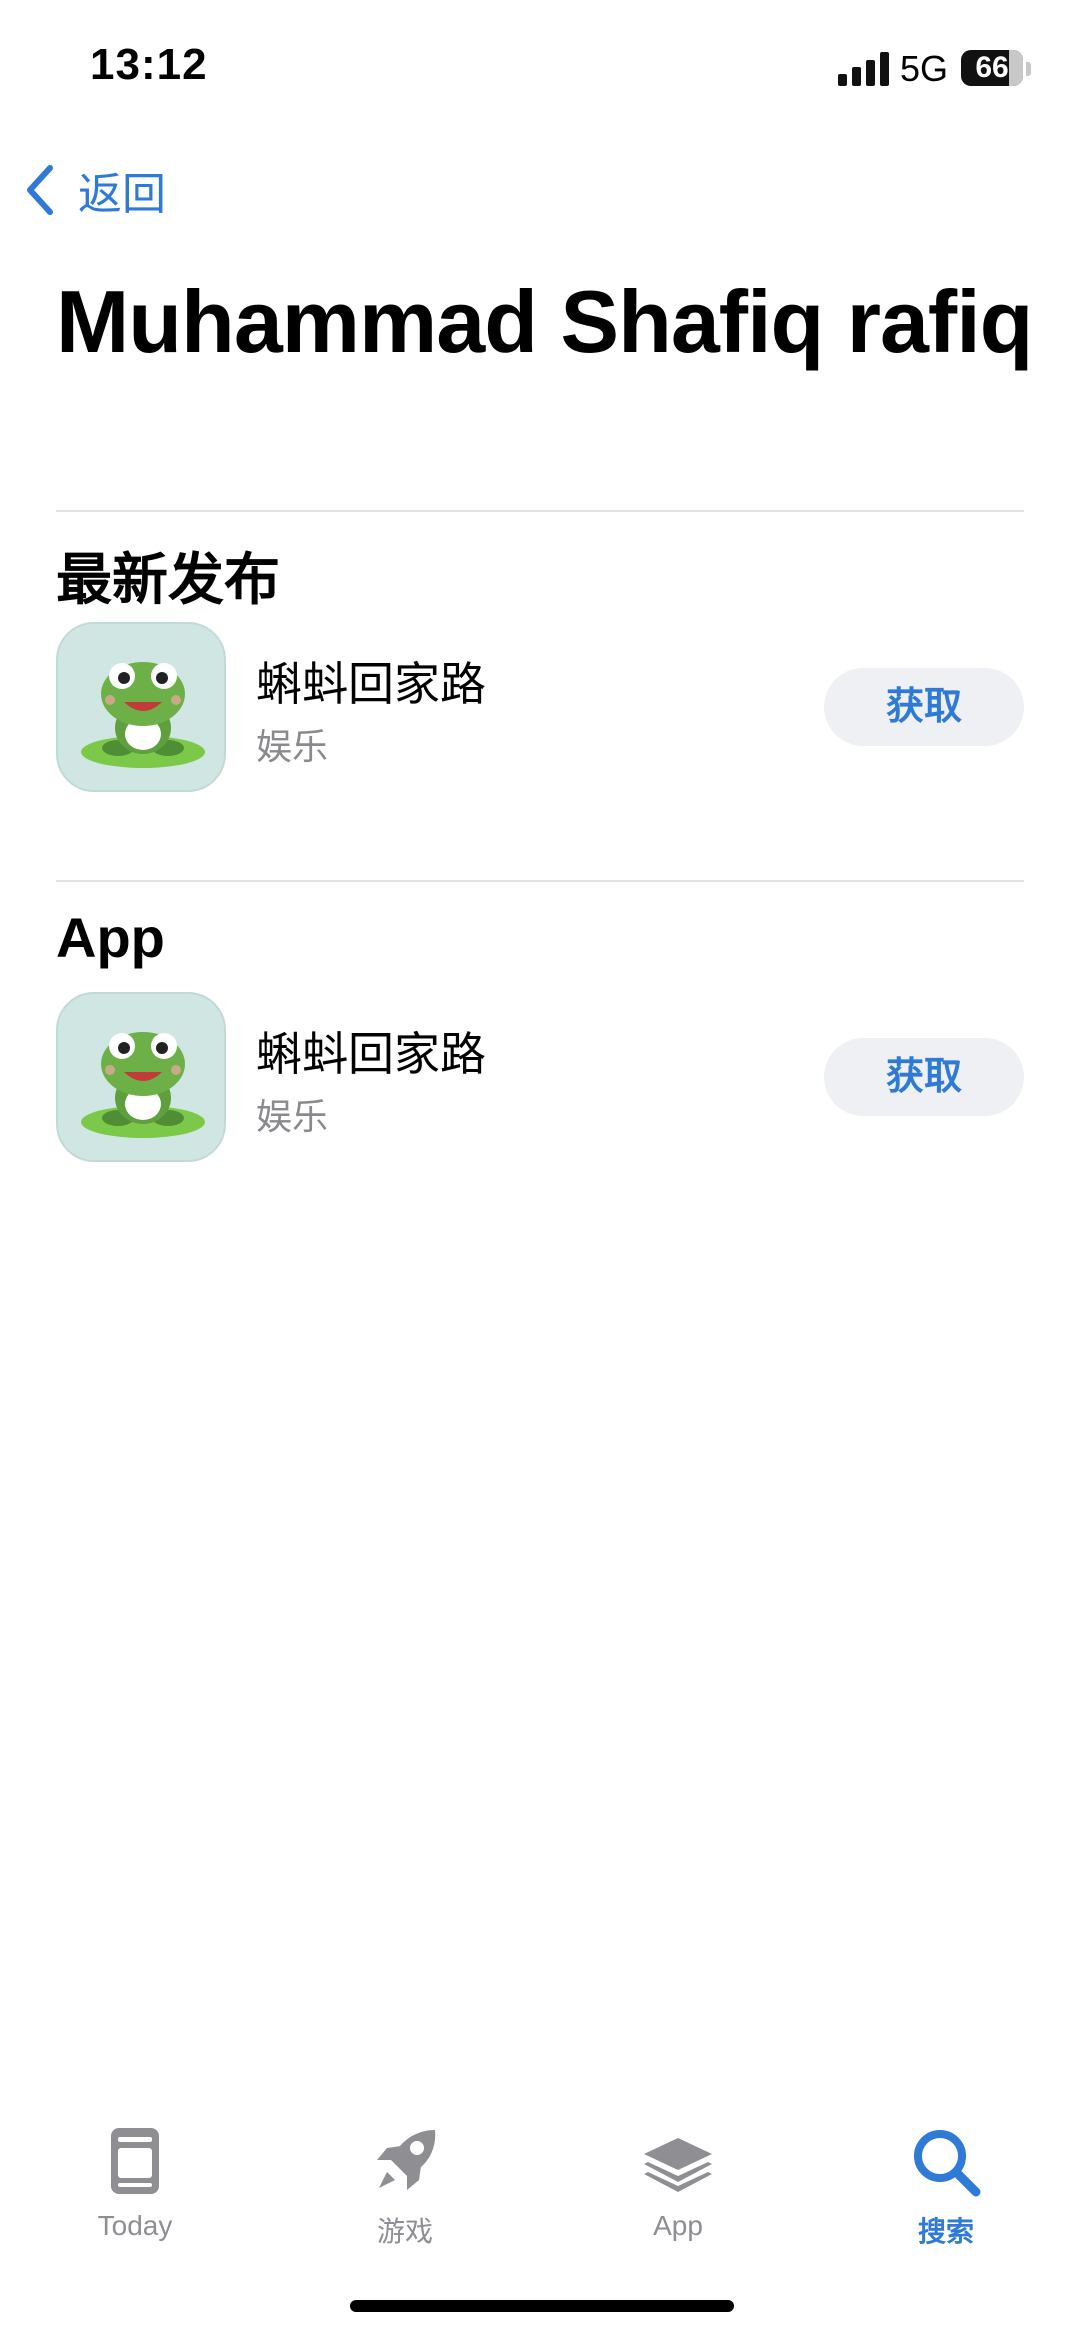 This screenshot has width=1080, height=2337. Describe the element at coordinates (540, 70) in the screenshot. I see `status-bar: 13:12 5G 66` at that location.